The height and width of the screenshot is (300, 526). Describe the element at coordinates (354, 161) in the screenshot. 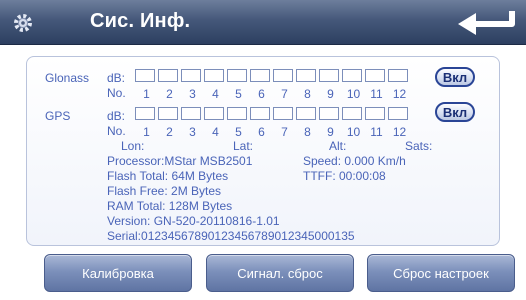

I see `speed-text: Speed: 0.000 Km/h` at that location.